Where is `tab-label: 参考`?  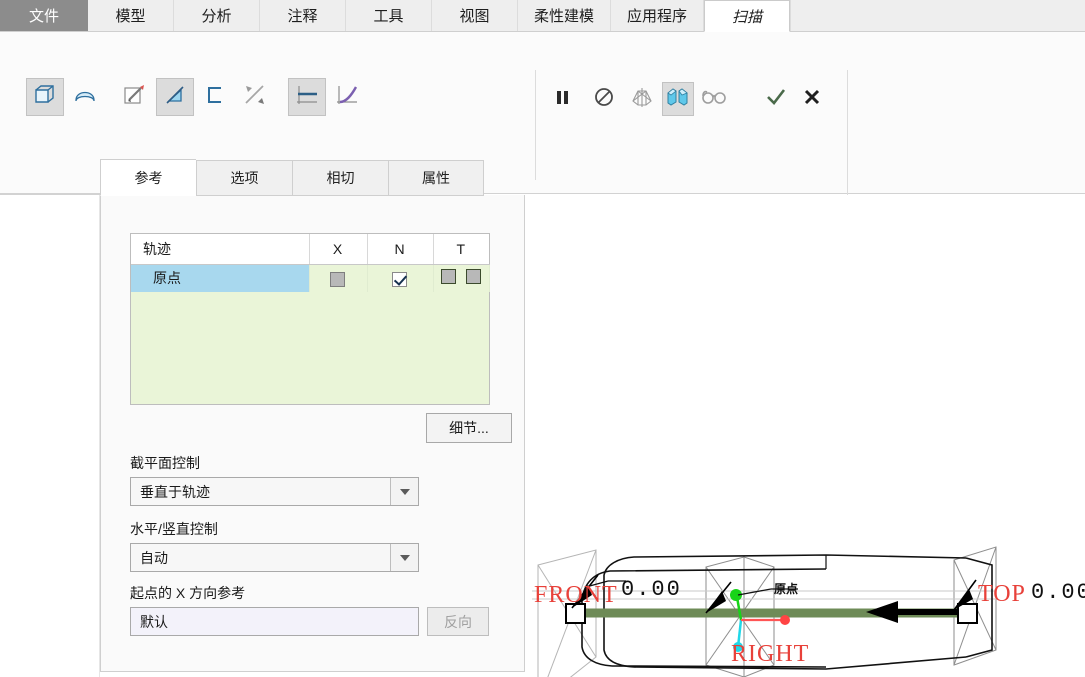 tab-label: 参考 is located at coordinates (148, 177).